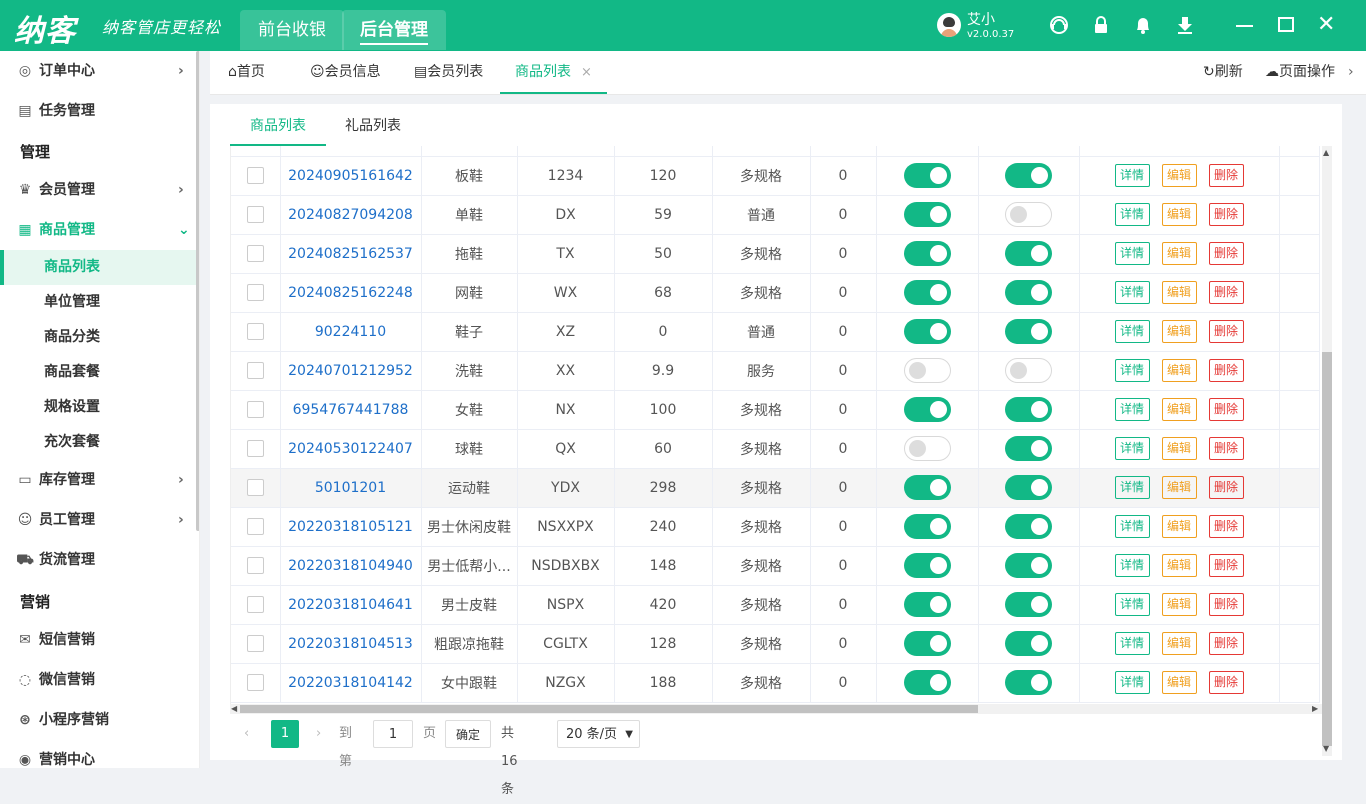  Describe the element at coordinates (609, 709) in the screenshot. I see `scrollbar-thumb` at that location.